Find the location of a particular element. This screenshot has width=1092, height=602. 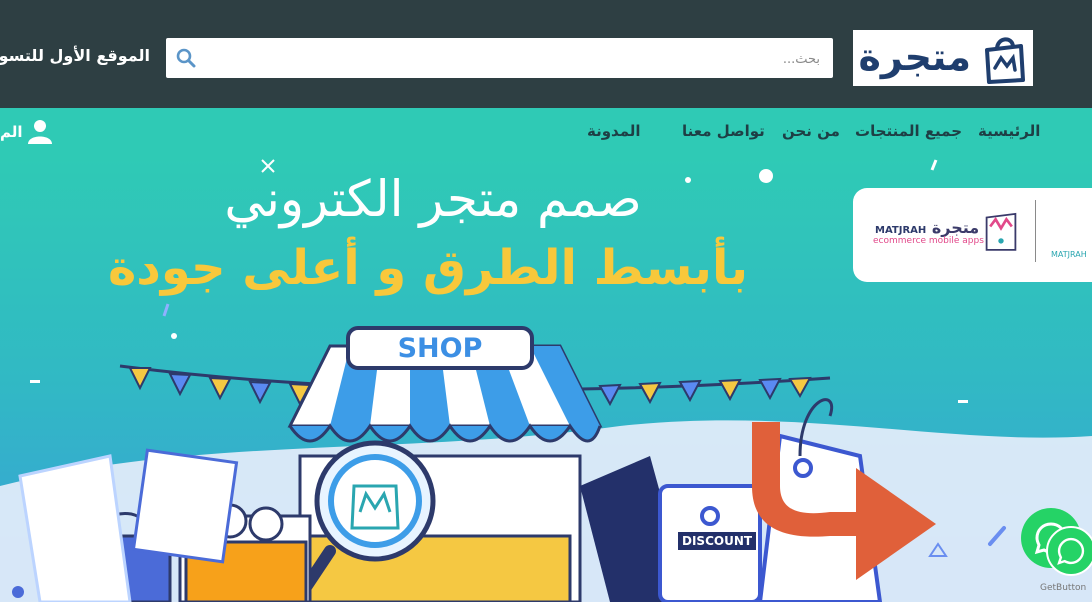

account-label: الم is located at coordinates (11, 132).